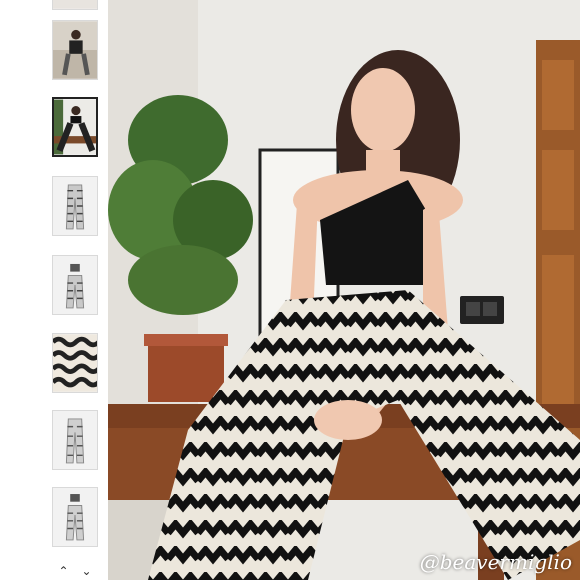 Image resolution: width=580 pixels, height=580 pixels. What do you see at coordinates (75, 127) in the screenshot?
I see `thumbnail-outfit-front` at bounding box center [75, 127].